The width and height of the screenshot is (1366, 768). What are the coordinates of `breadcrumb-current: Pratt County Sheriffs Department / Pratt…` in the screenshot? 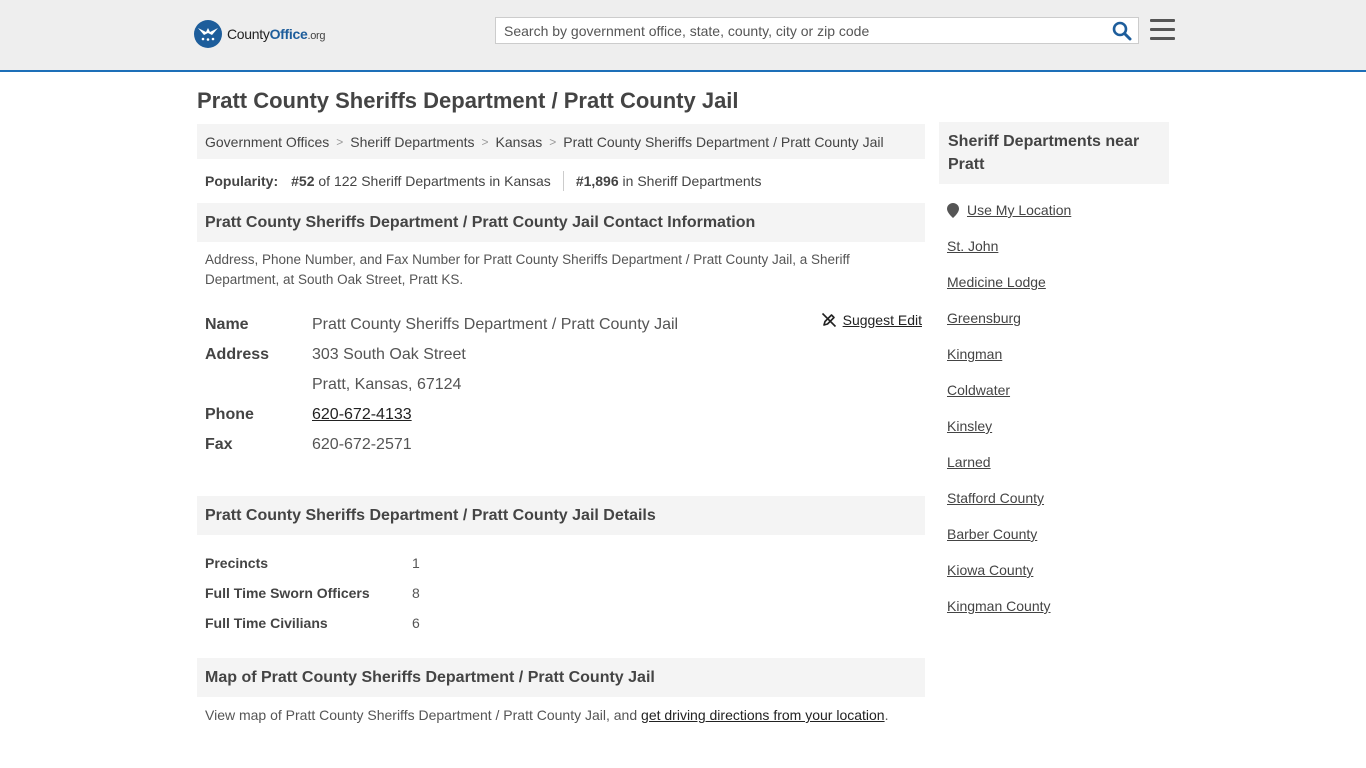 It's located at (723, 141).